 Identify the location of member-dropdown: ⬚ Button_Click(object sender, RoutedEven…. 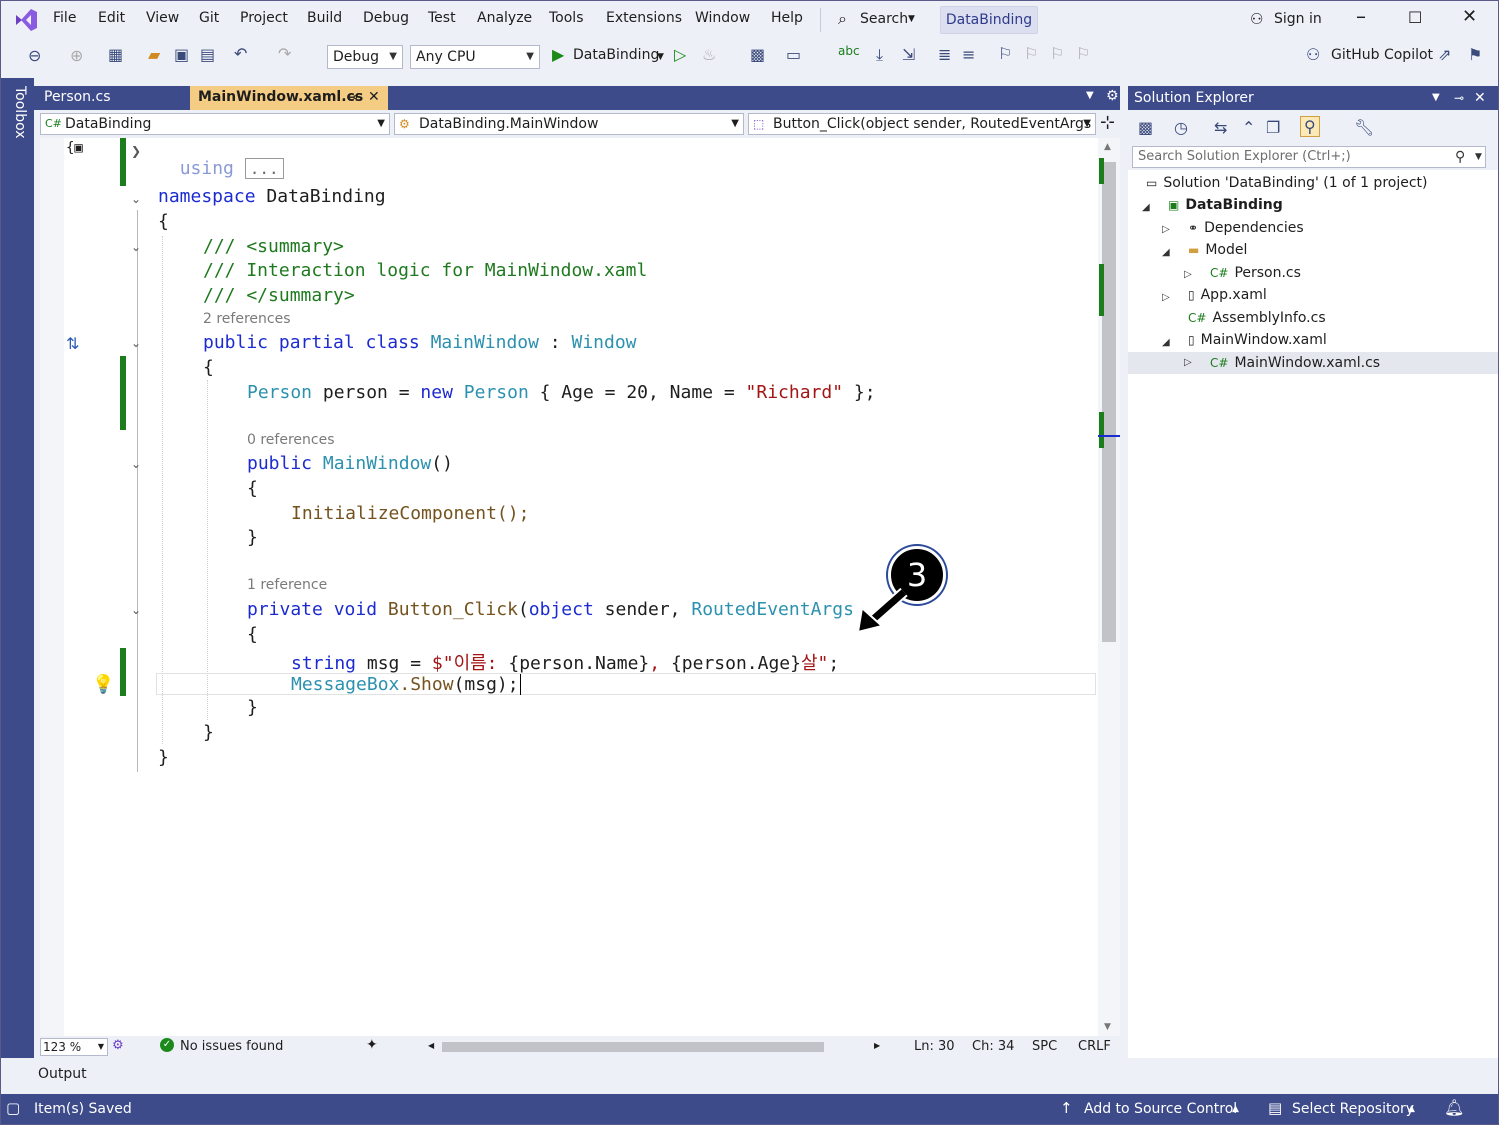
(922, 124).